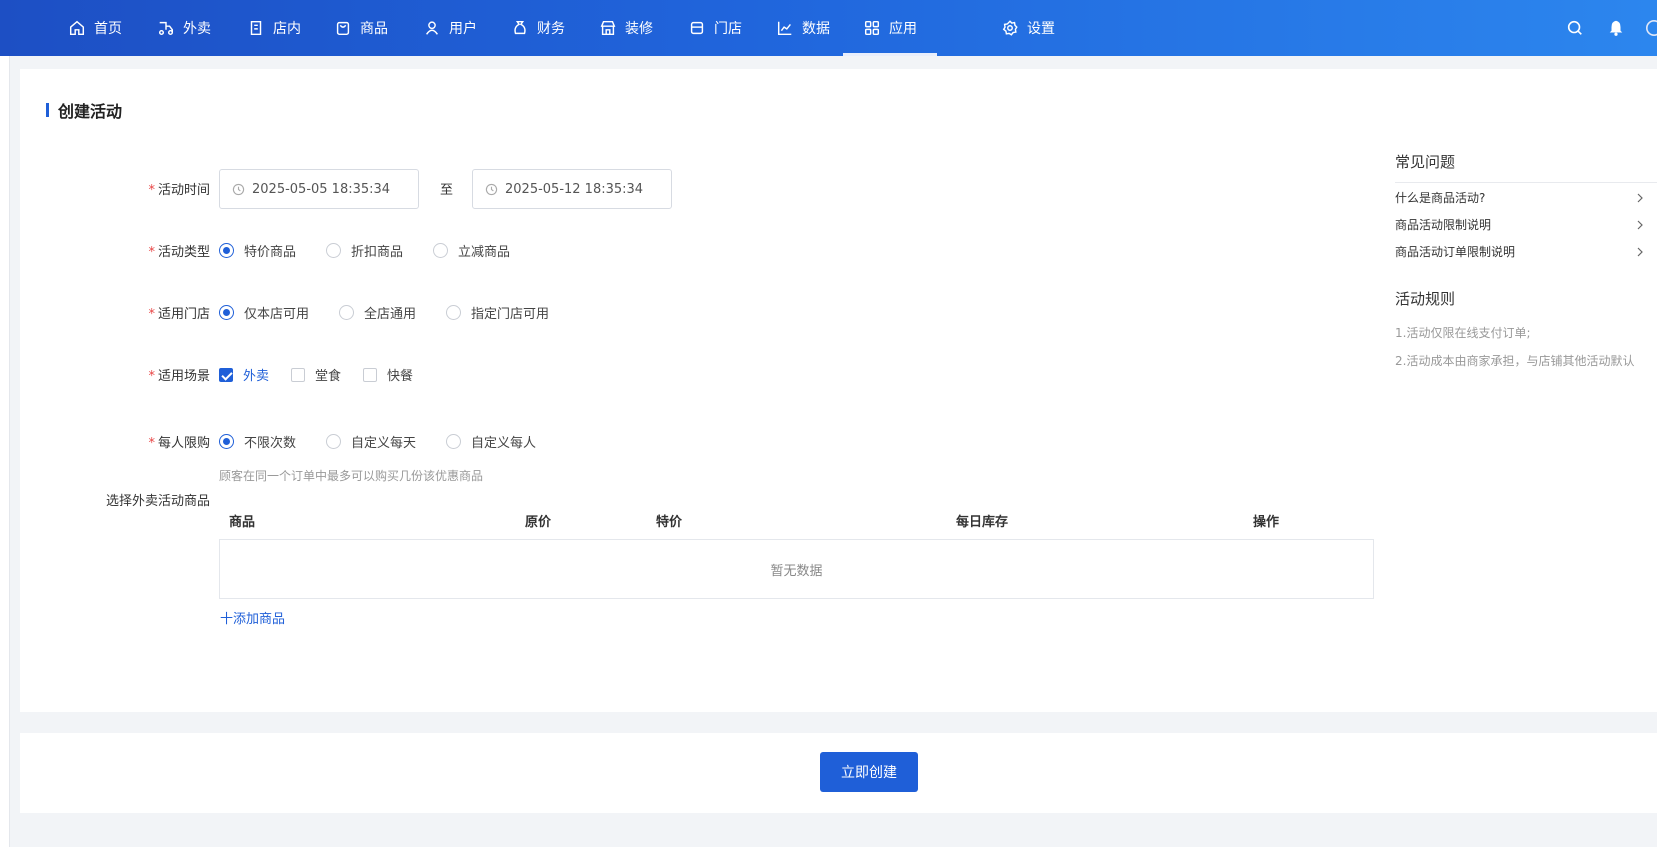  Describe the element at coordinates (179, 190) in the screenshot. I see `activity-time-label: * 活动时间` at that location.